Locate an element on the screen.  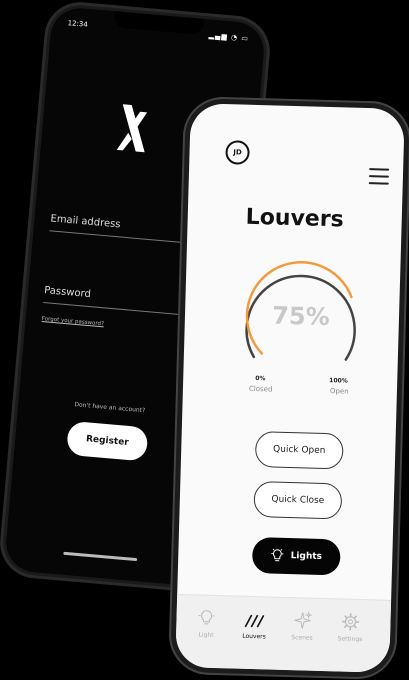
app-logo-icon is located at coordinates (134, 128).